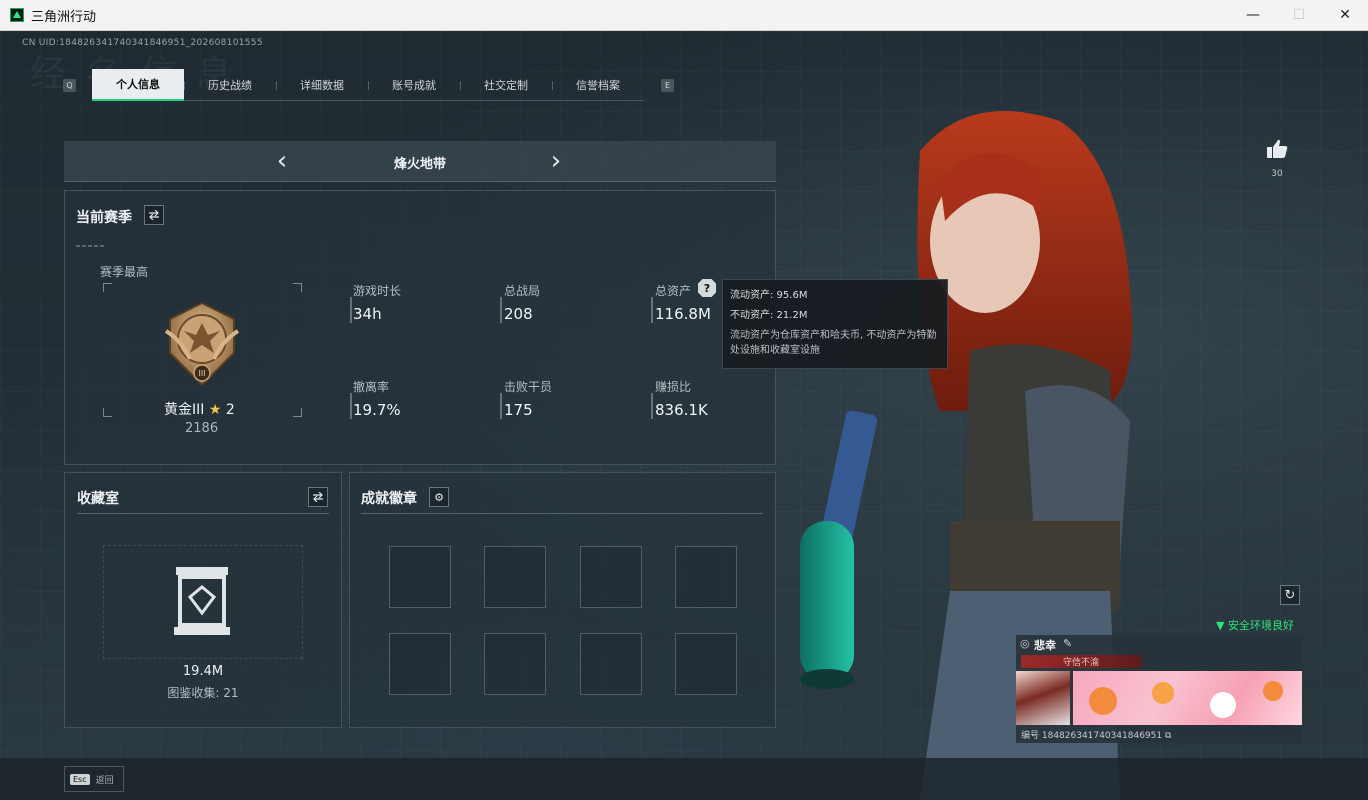 This screenshot has width=1368, height=800. Describe the element at coordinates (414, 85) in the screenshot. I see `tab-achievements: 账号成就` at that location.